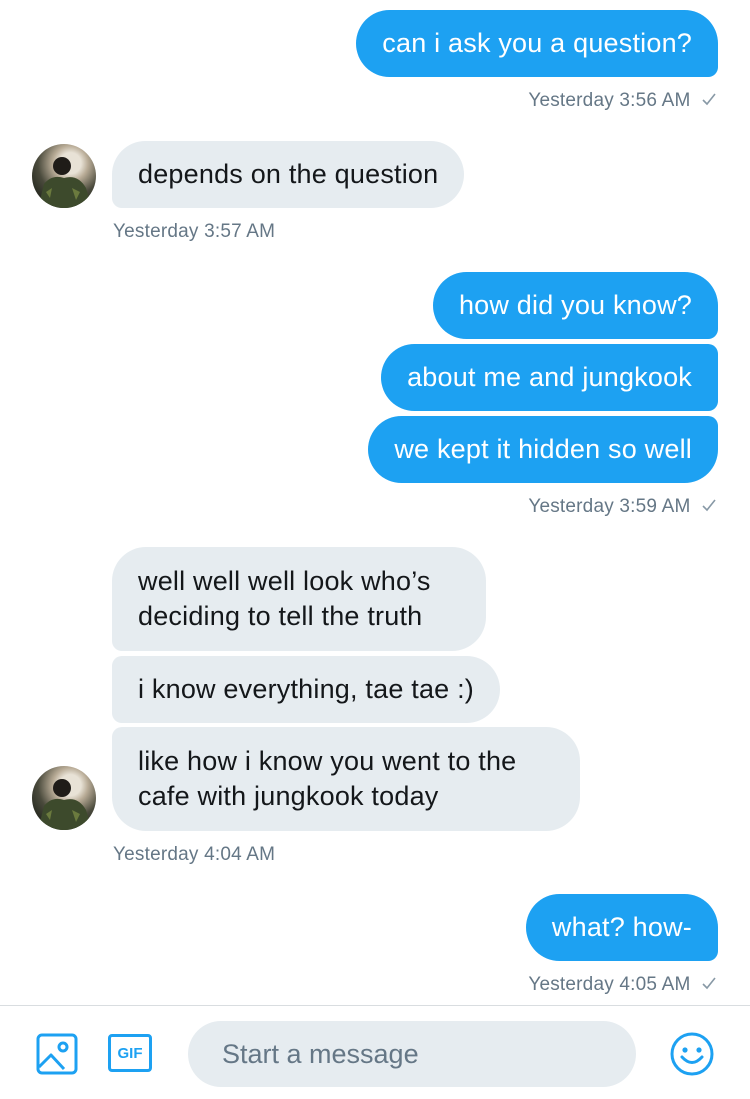 The image size is (750, 1099). I want to click on message-text: how did you know?, so click(575, 305).